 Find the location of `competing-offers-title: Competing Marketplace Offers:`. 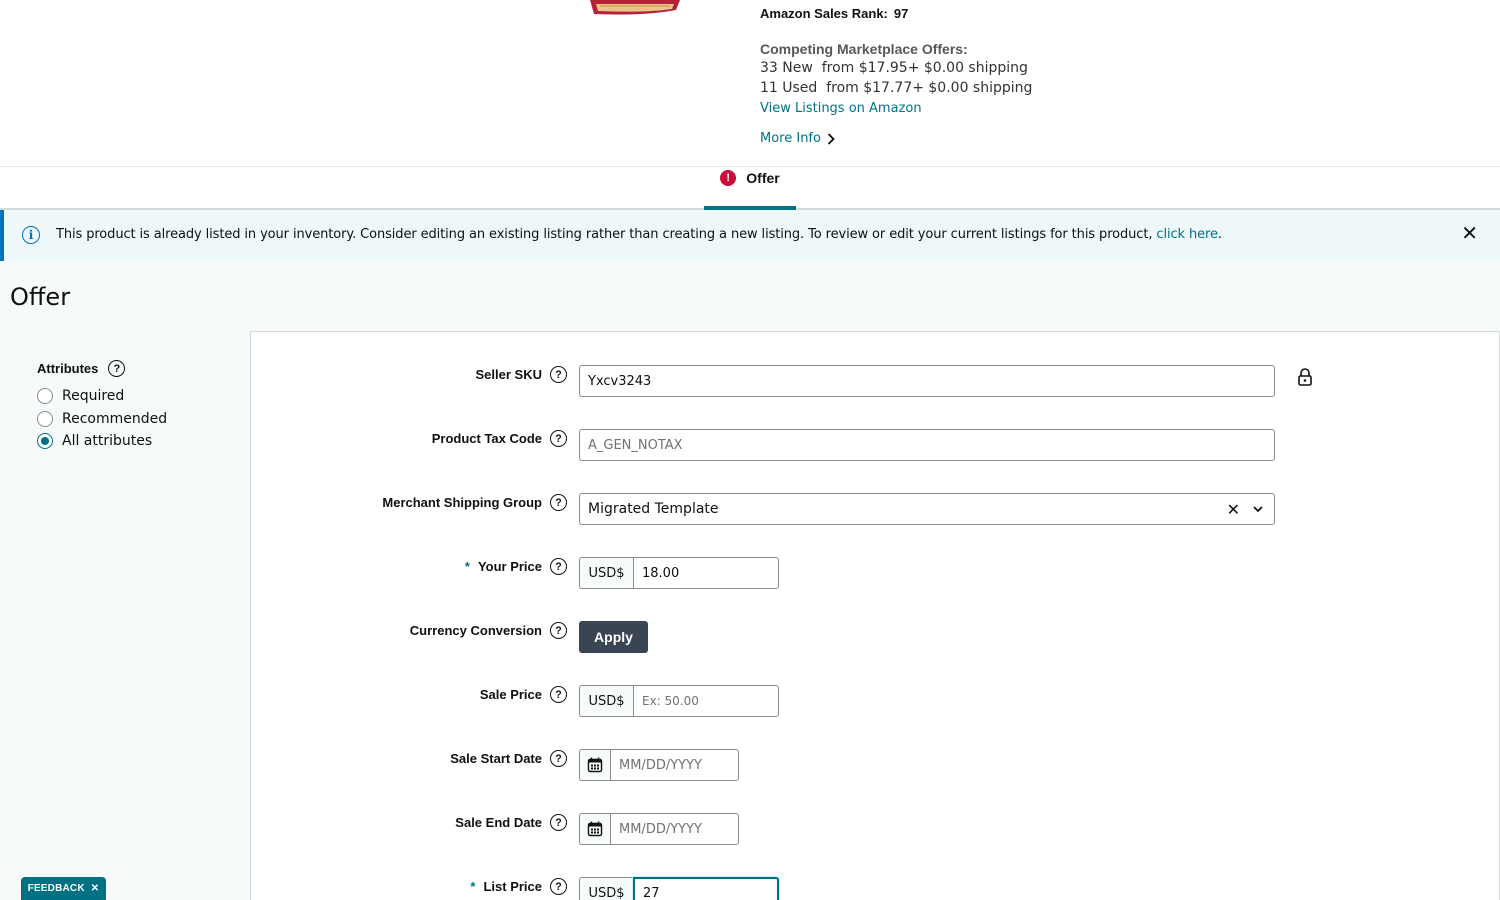

competing-offers-title: Competing Marketplace Offers: is located at coordinates (864, 49).